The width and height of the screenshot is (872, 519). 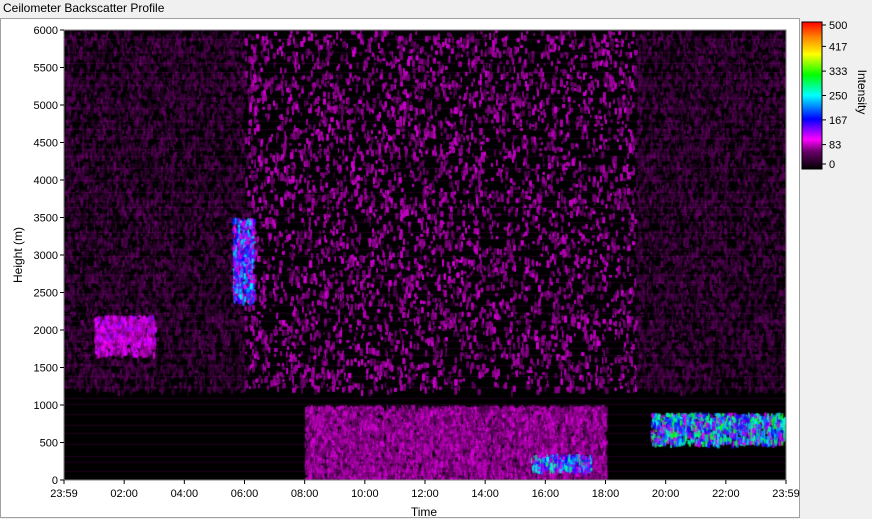 What do you see at coordinates (838, 97) in the screenshot?
I see `colorbar-tick-label: 250` at bounding box center [838, 97].